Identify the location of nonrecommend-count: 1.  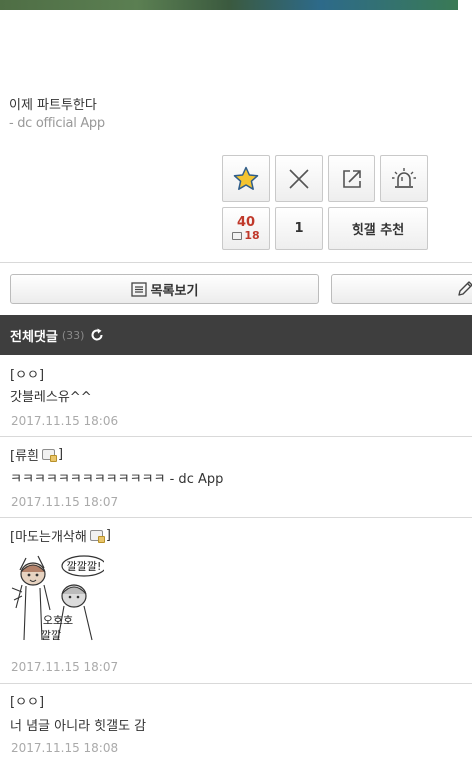
(299, 228).